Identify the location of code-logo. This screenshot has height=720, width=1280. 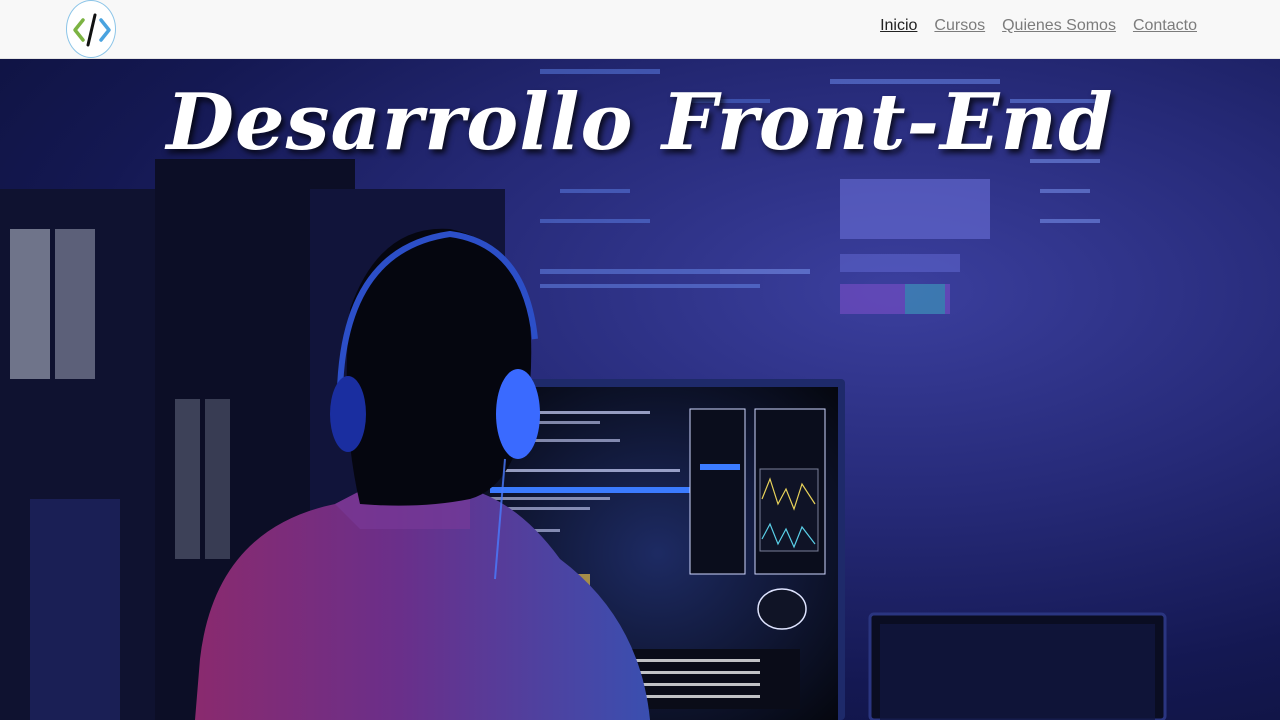
(91, 29).